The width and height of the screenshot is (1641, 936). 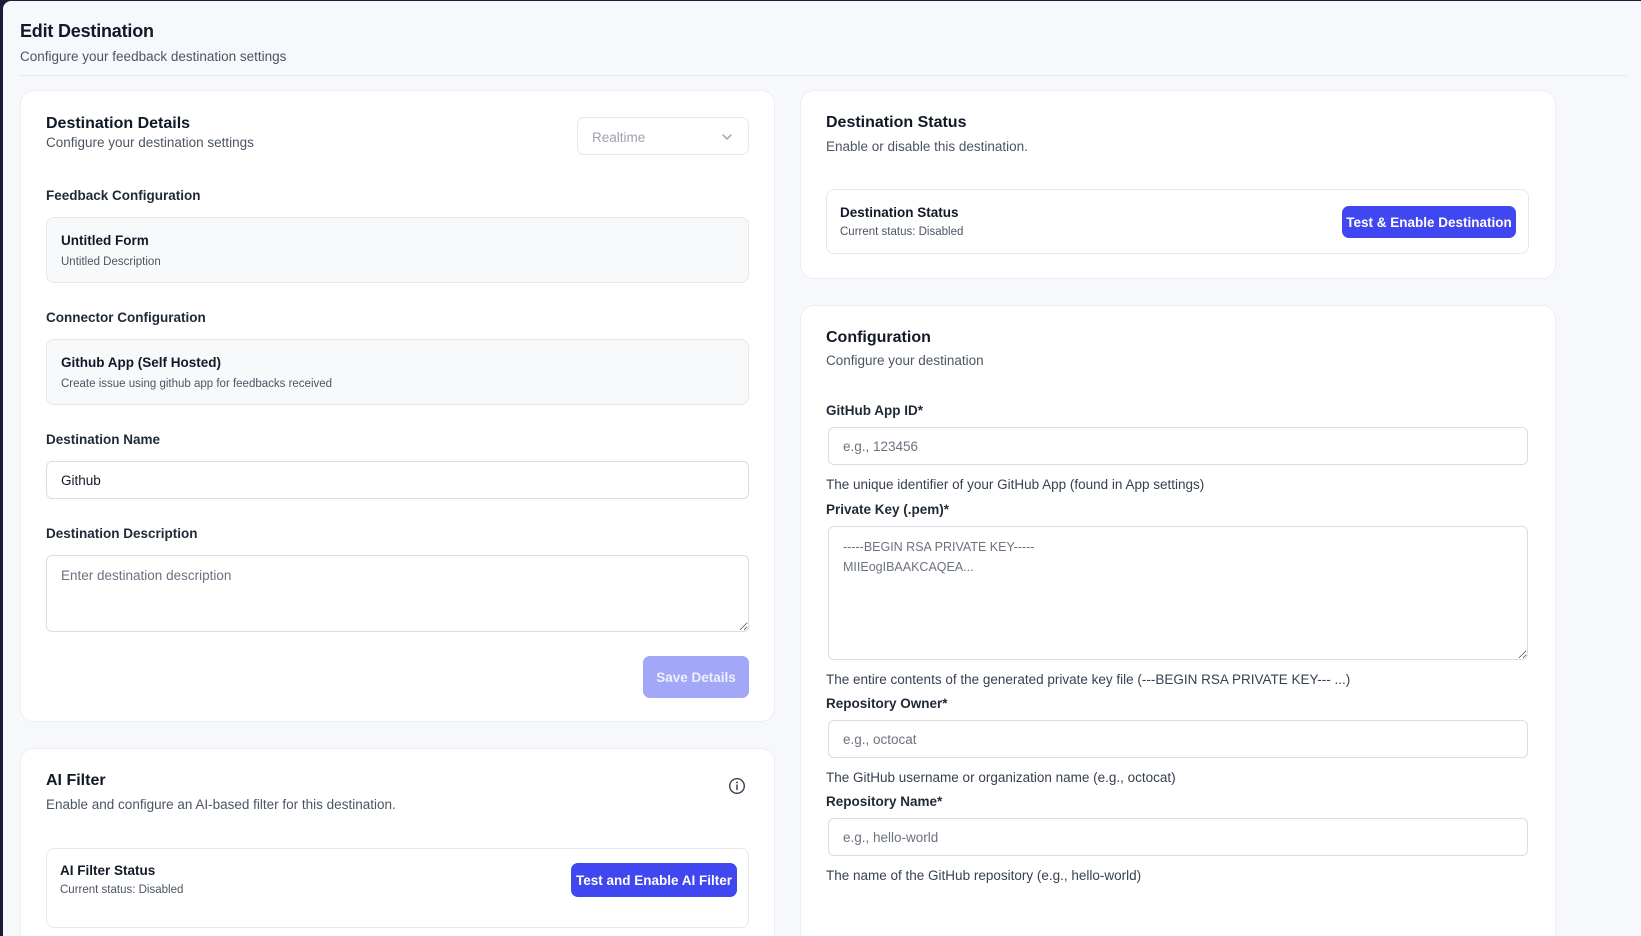 What do you see at coordinates (105, 240) in the screenshot?
I see `feedback-form-title: Untitled Form` at bounding box center [105, 240].